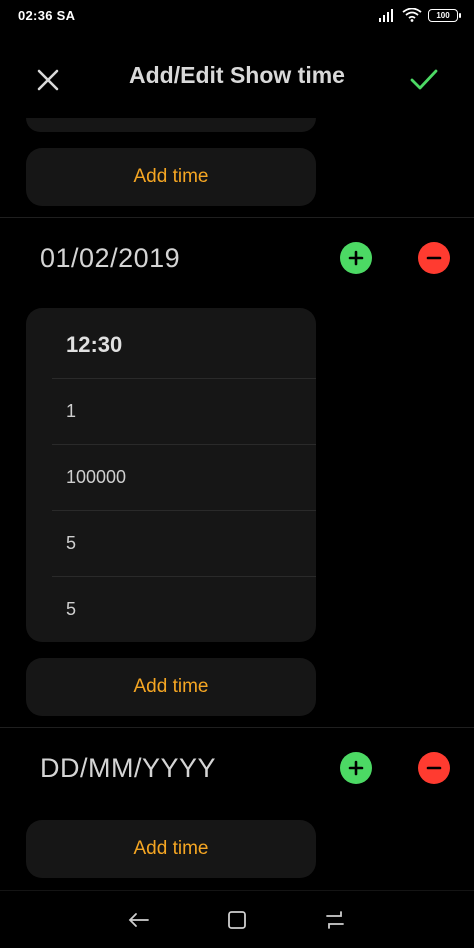 The height and width of the screenshot is (948, 474). I want to click on home-button, so click(237, 920).